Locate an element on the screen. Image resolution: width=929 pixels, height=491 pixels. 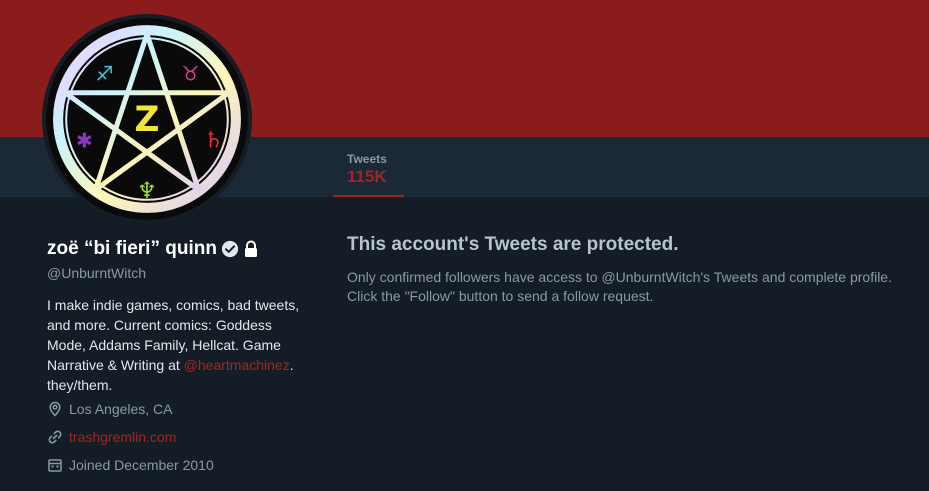
protected-title: This account's Tweets are protected. is located at coordinates (513, 244).